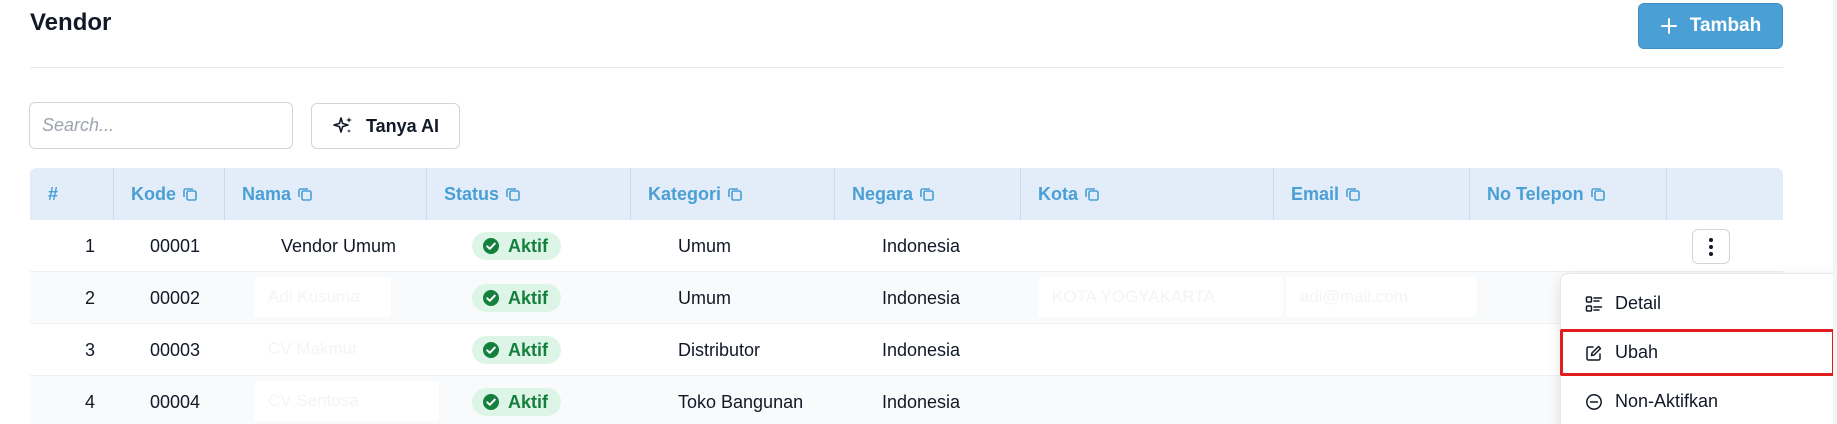  I want to click on row-number: 4, so click(89, 401).